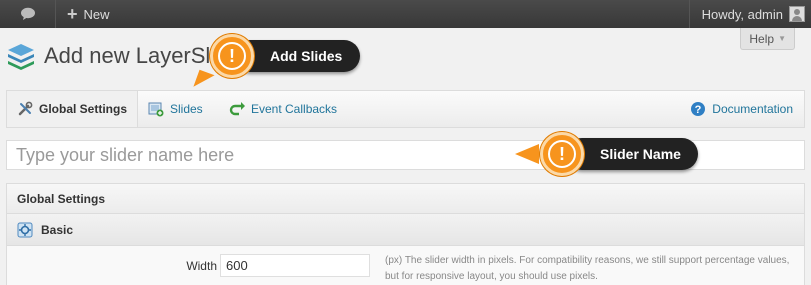  What do you see at coordinates (294, 109) in the screenshot?
I see `tab-event-callbacks-label: Event Callbacks` at bounding box center [294, 109].